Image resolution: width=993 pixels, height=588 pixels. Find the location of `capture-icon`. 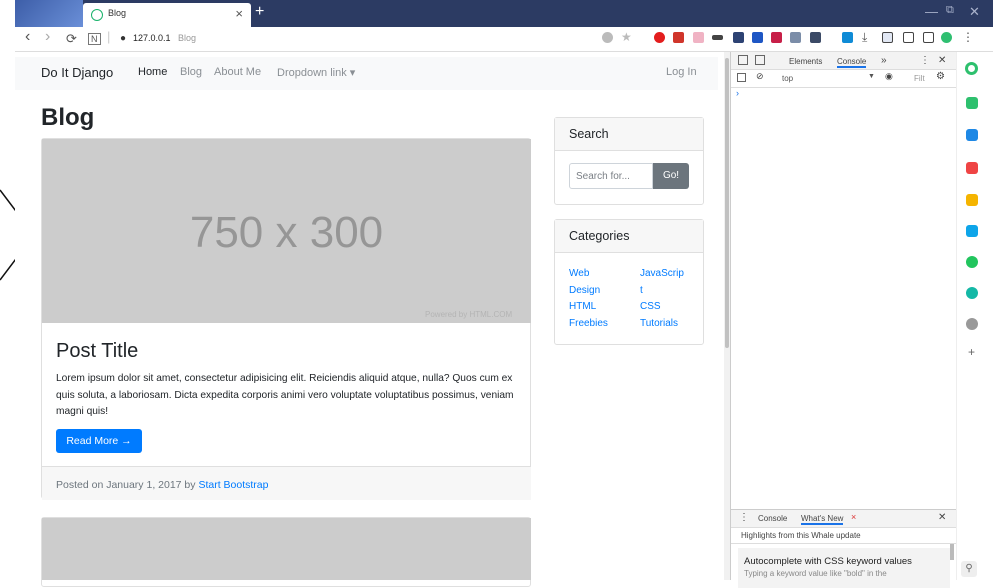

capture-icon is located at coordinates (887, 37).